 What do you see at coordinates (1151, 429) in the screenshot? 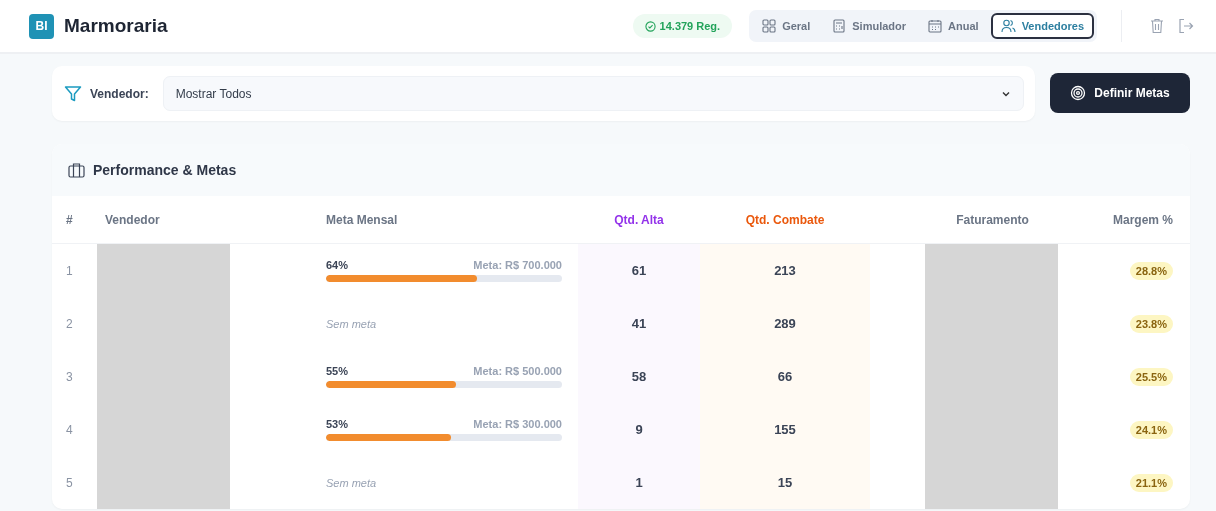
I see `margin-badge: 24.1%` at bounding box center [1151, 429].